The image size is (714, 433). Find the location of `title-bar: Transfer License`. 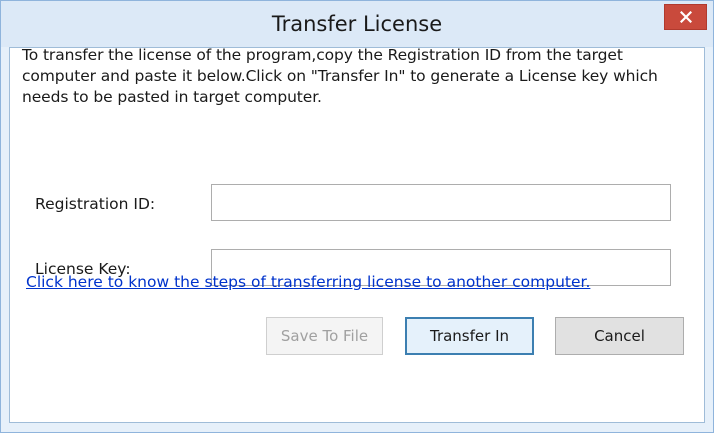

title-bar: Transfer License is located at coordinates (357, 24).